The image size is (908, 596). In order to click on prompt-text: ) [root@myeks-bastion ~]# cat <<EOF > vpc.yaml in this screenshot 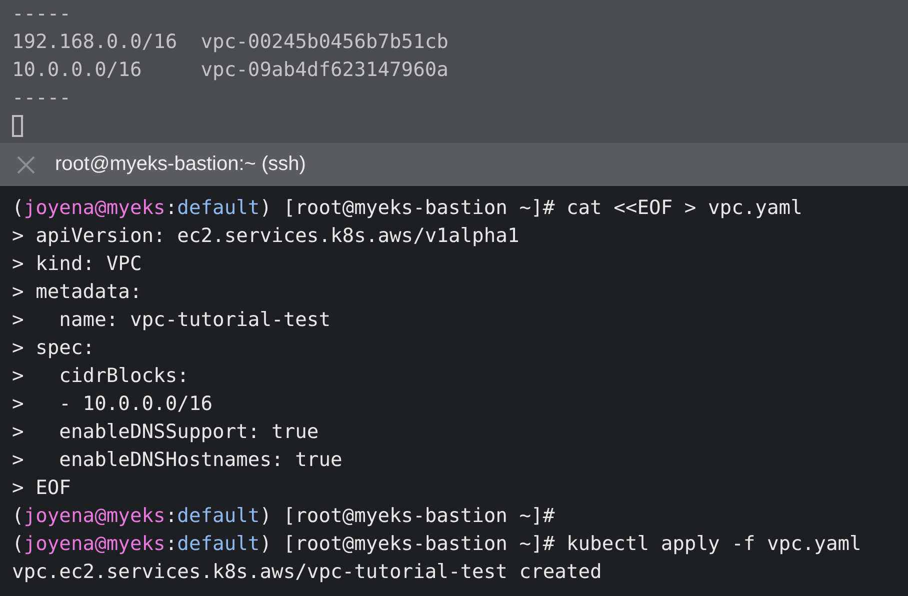, I will do `click(531, 208)`.